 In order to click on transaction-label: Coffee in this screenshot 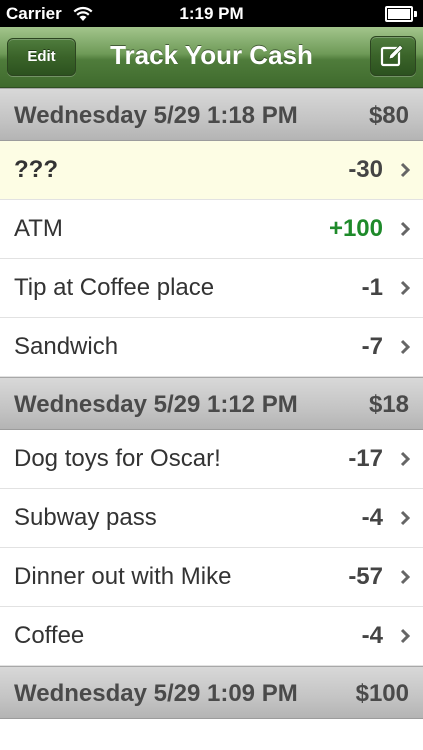, I will do `click(49, 635)`.